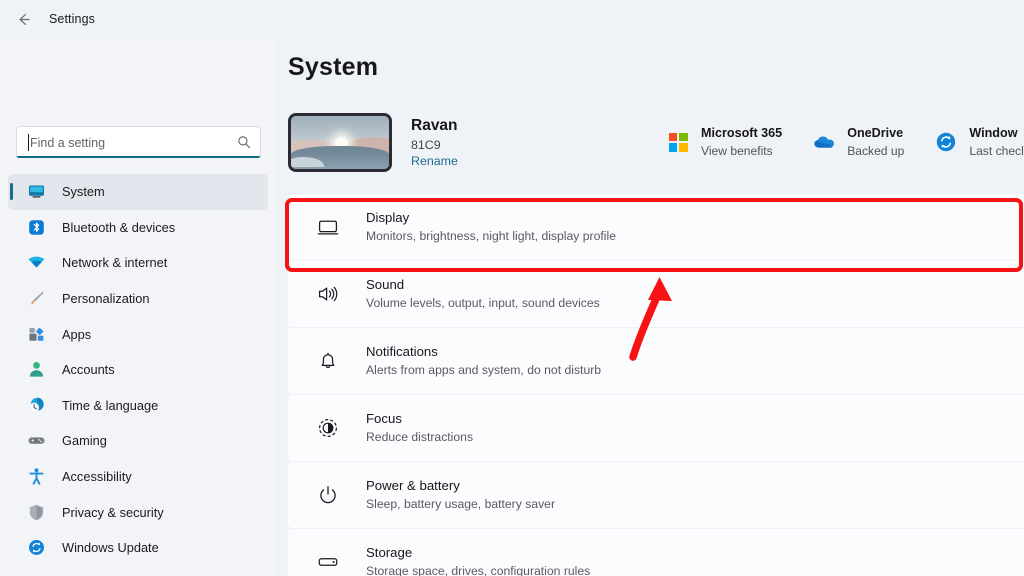 Image resolution: width=1024 pixels, height=576 pixels. What do you see at coordinates (328, 428) in the screenshot?
I see `focus-circle-icon` at bounding box center [328, 428].